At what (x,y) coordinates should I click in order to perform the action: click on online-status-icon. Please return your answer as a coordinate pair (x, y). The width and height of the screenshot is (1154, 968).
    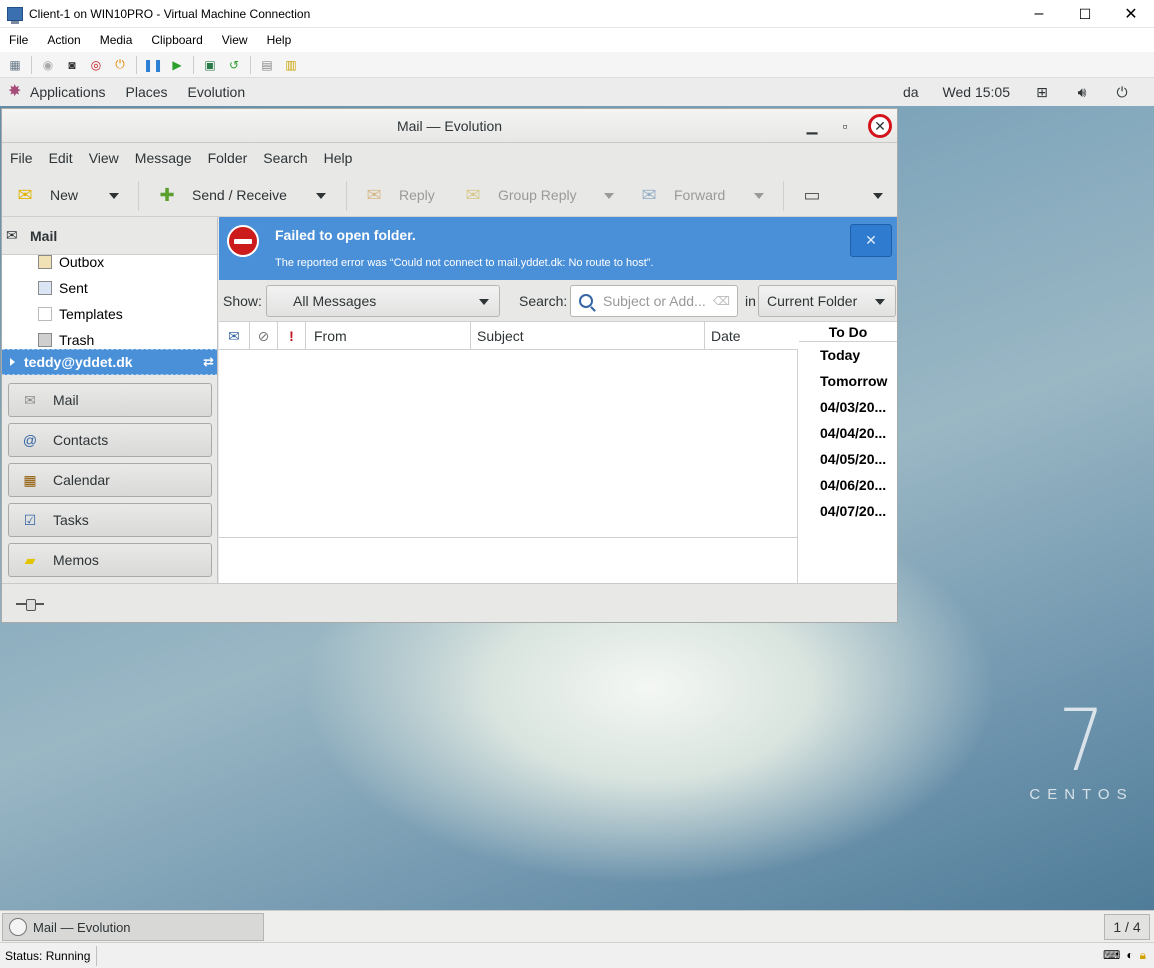
    Looking at the image, I should click on (30, 605).